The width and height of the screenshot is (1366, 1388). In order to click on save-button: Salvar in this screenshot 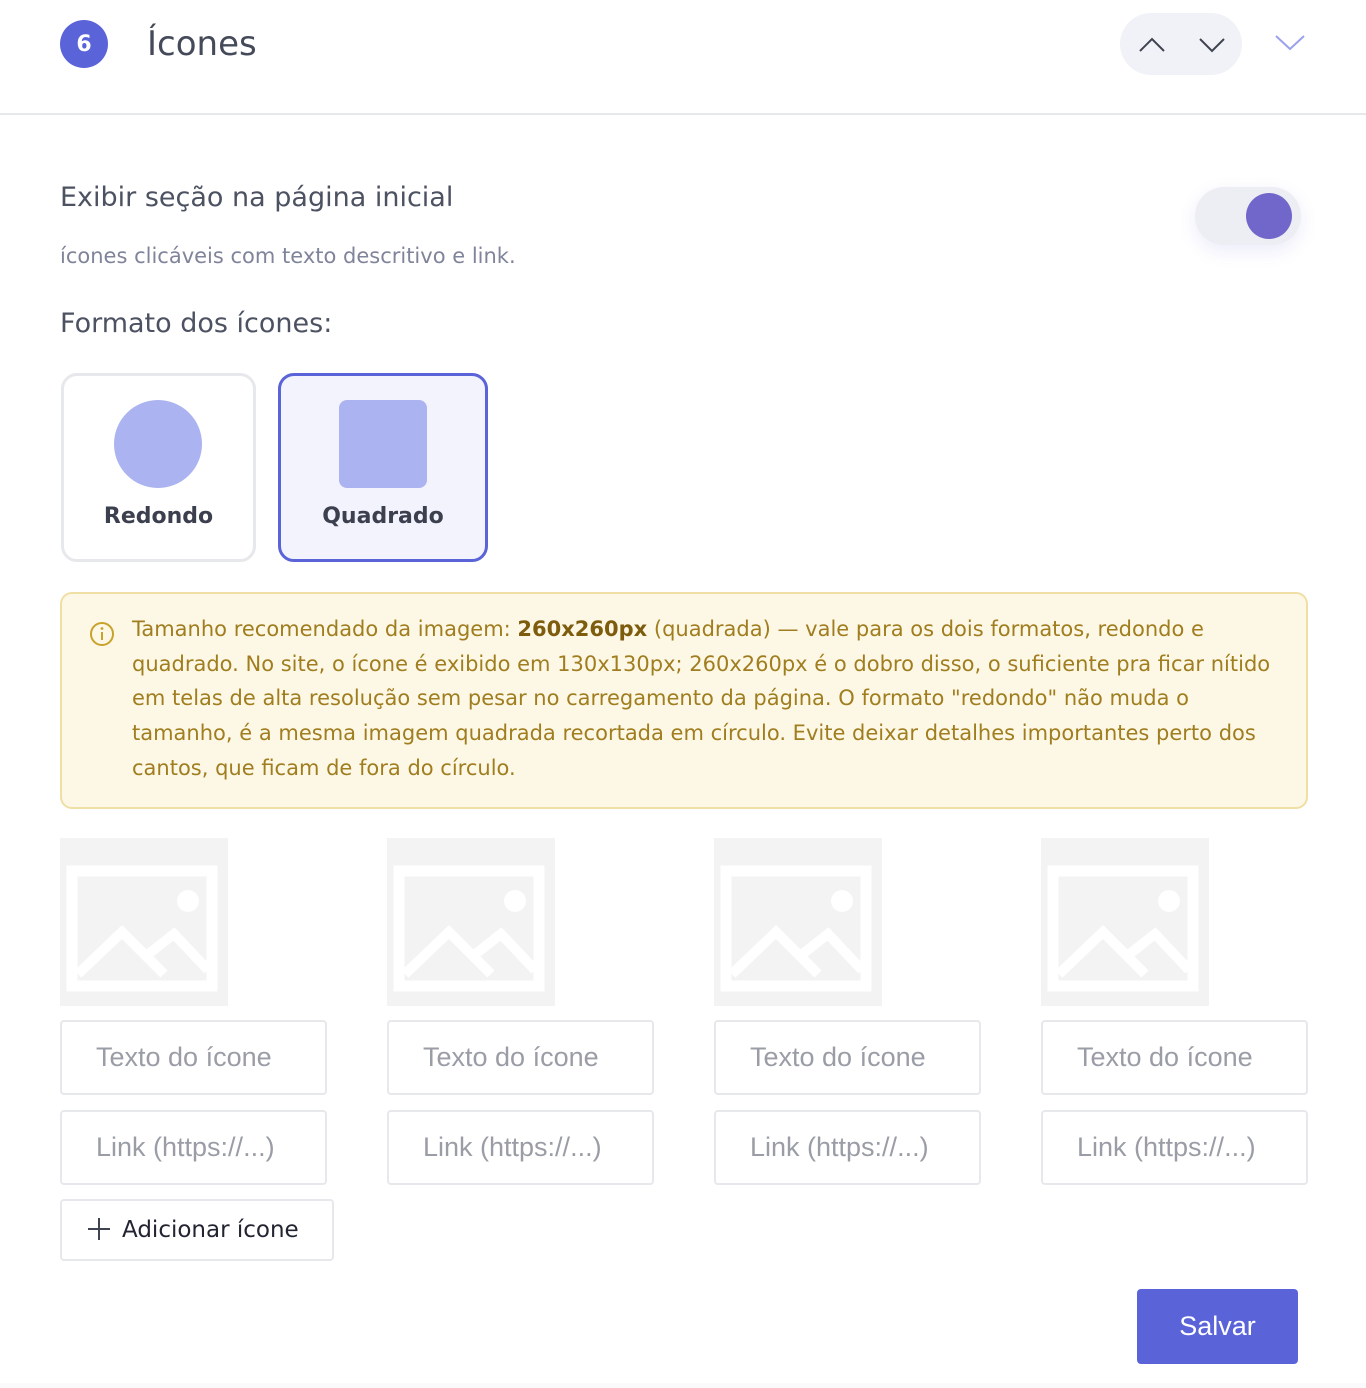, I will do `click(1217, 1326)`.